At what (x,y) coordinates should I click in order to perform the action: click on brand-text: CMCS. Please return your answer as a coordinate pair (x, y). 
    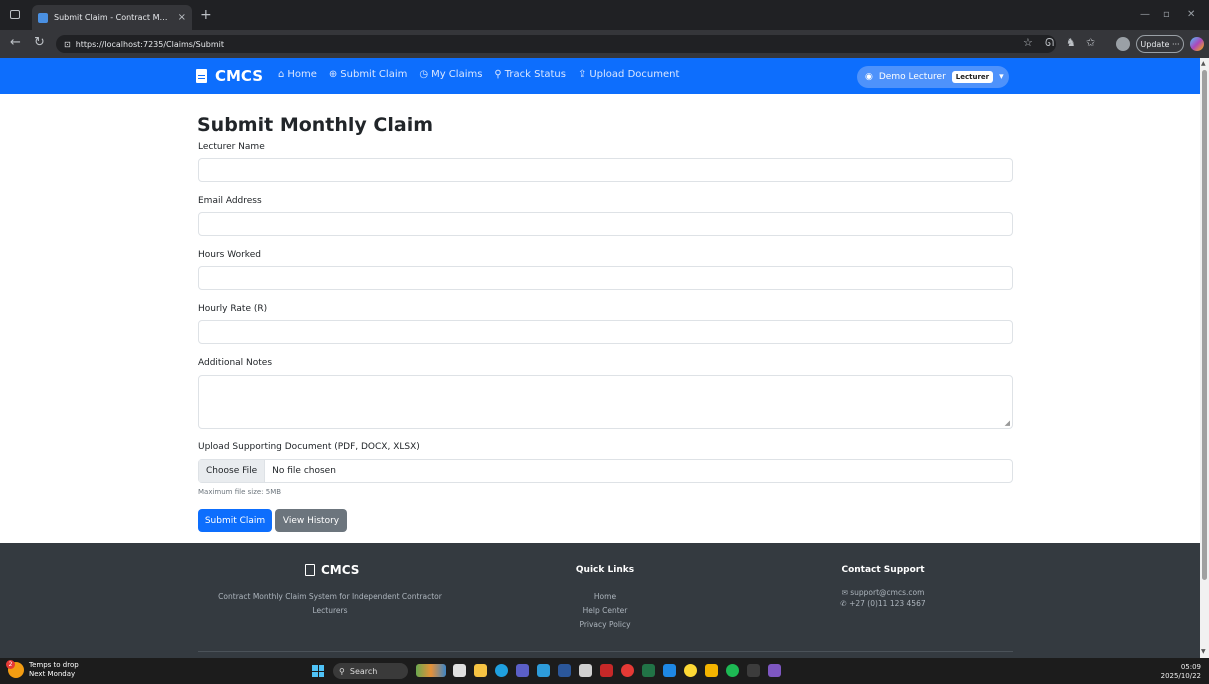
    Looking at the image, I should click on (239, 76).